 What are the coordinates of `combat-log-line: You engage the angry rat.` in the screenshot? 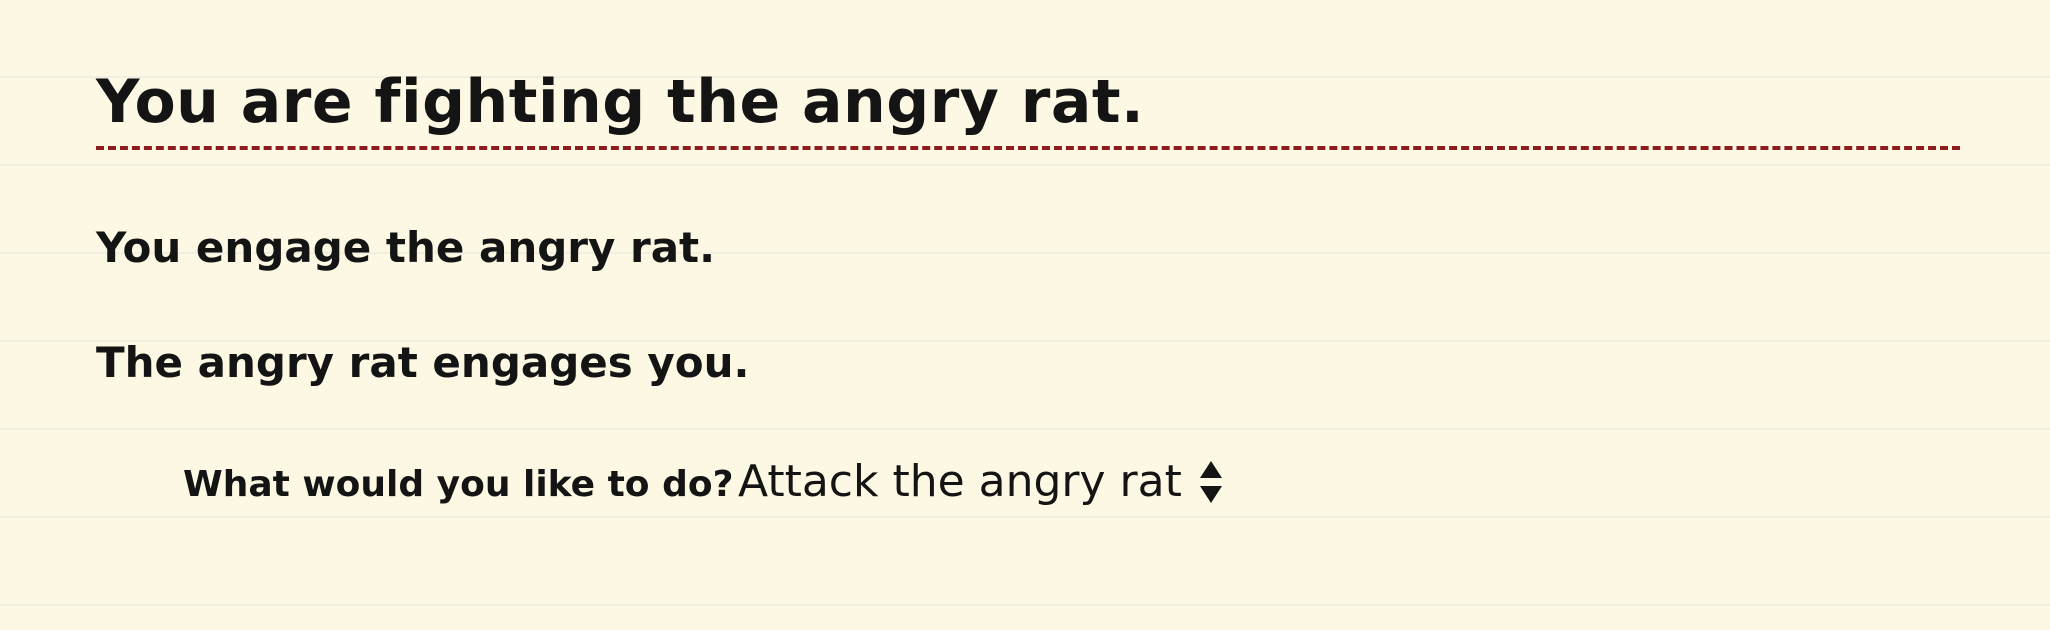 It's located at (406, 247).